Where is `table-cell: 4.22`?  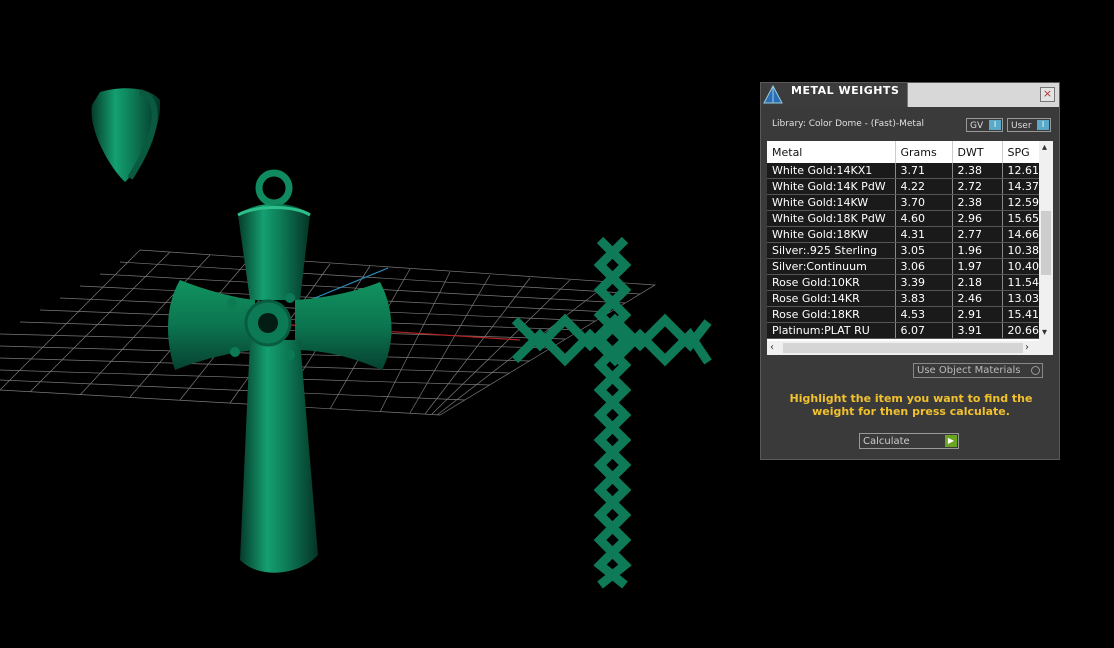
table-cell: 4.22 is located at coordinates (924, 186).